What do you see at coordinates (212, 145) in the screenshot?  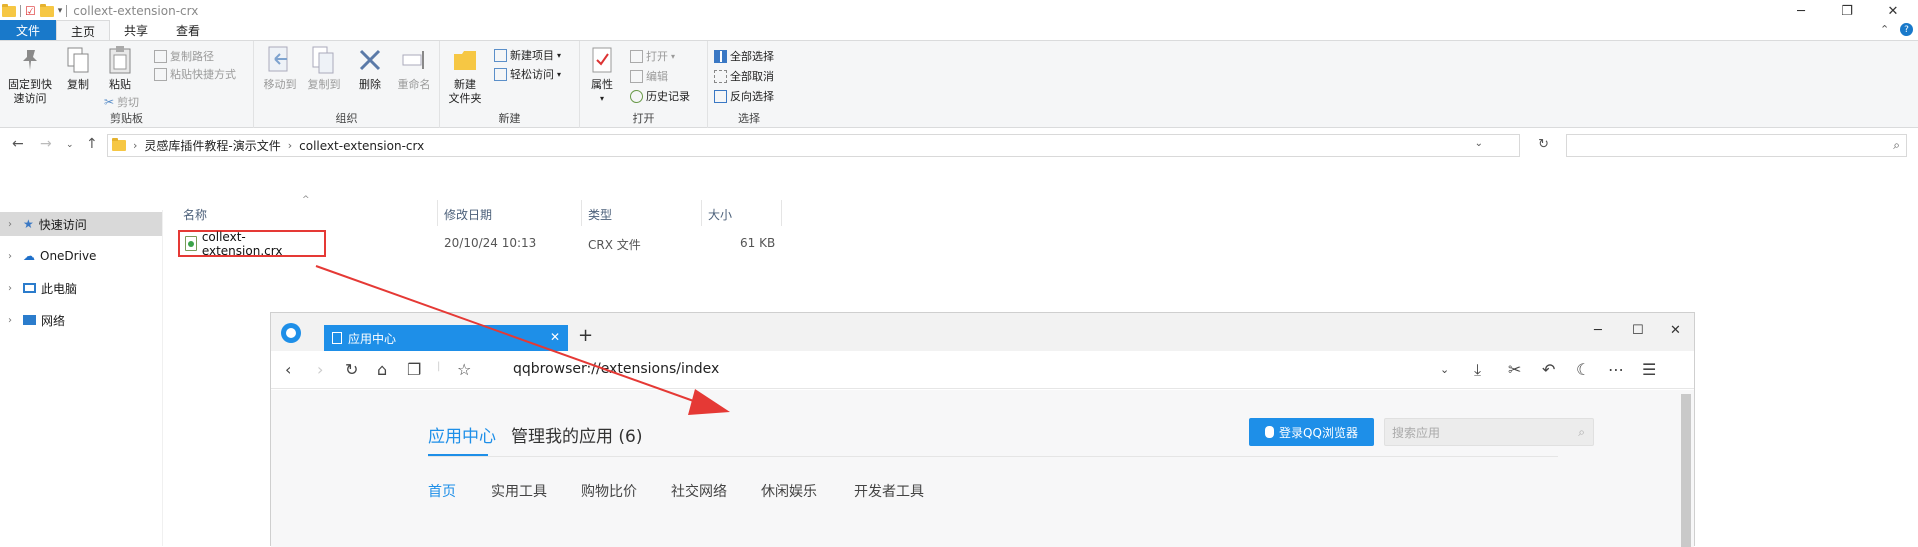 I see `breadcrumb-parent: 灵感库插件教程-演示文件` at bounding box center [212, 145].